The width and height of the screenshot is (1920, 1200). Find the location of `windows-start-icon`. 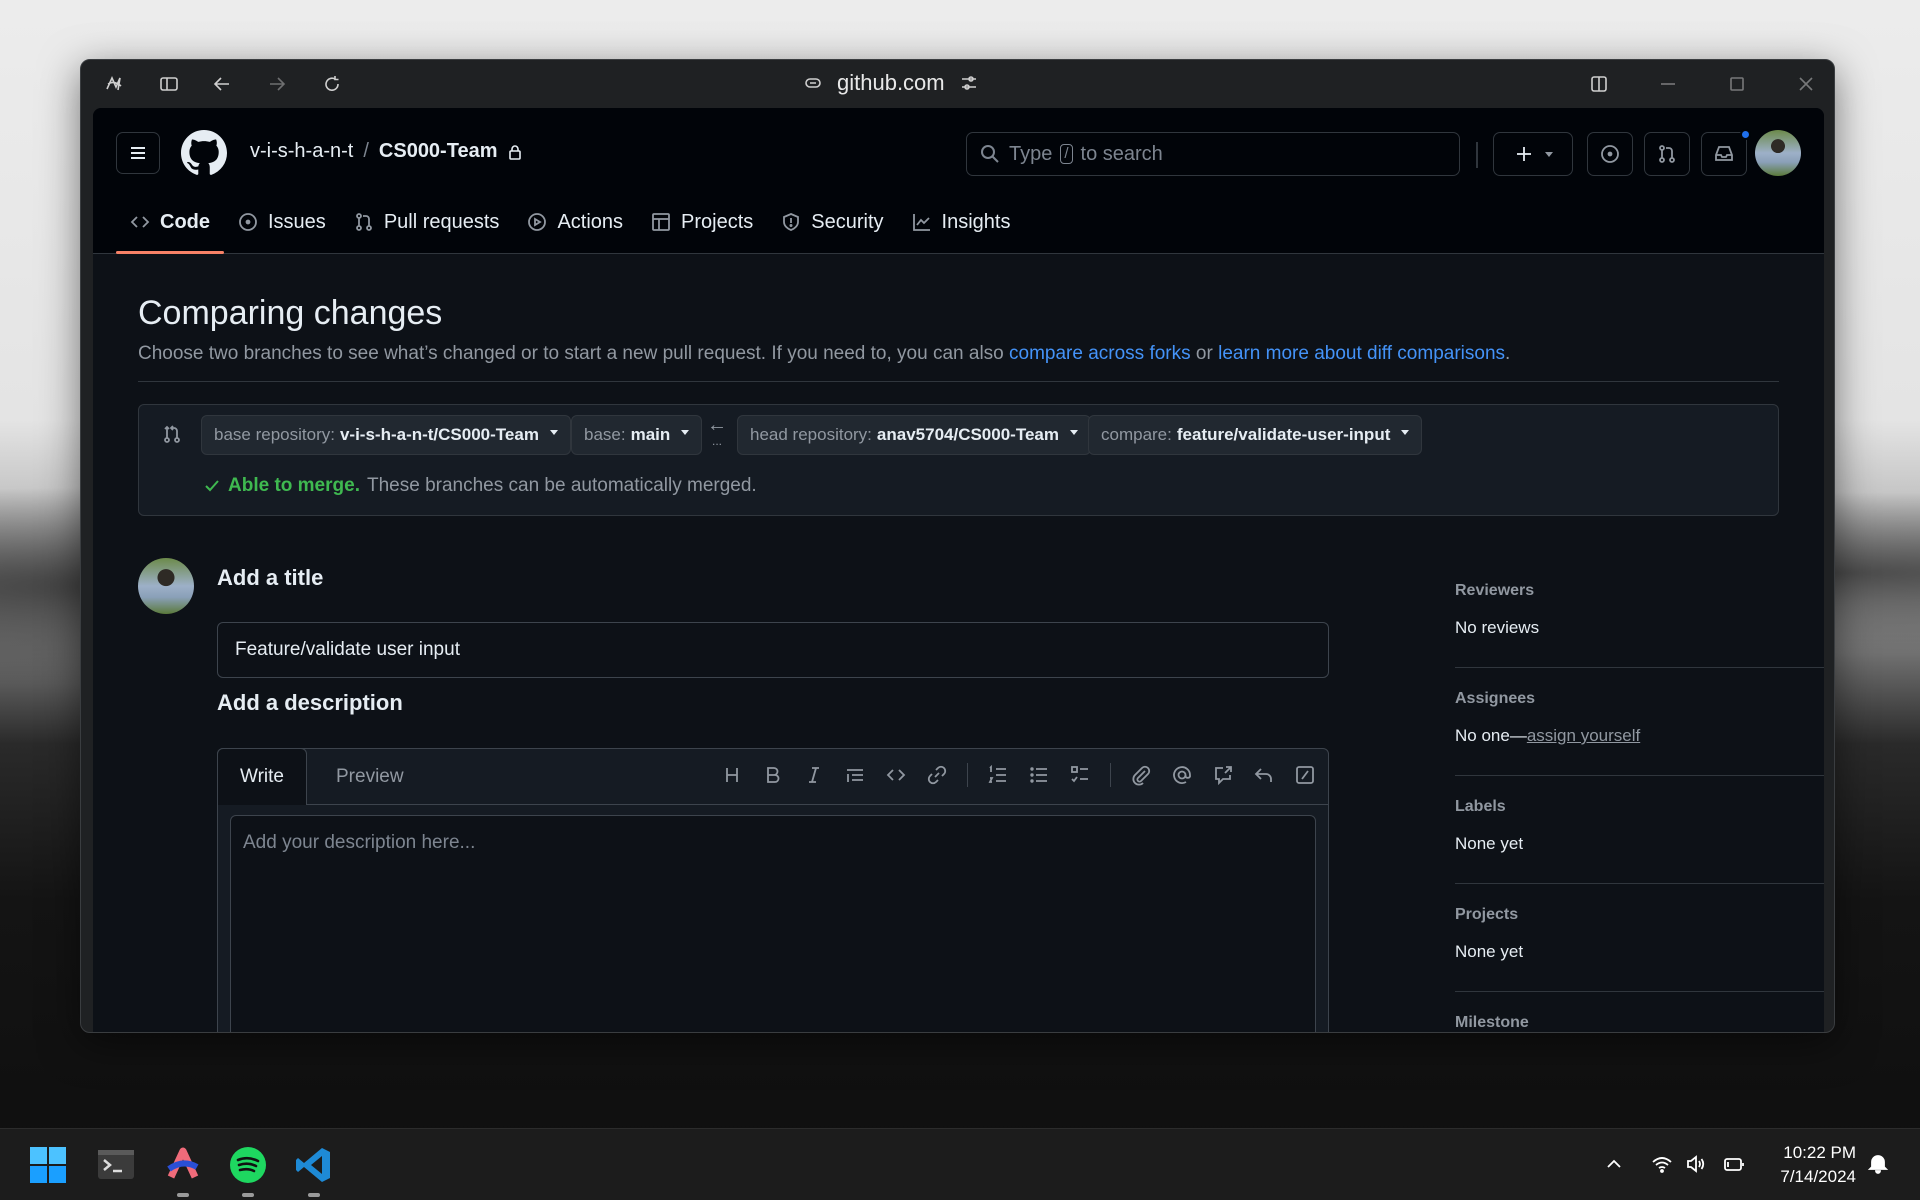

windows-start-icon is located at coordinates (48, 1165).